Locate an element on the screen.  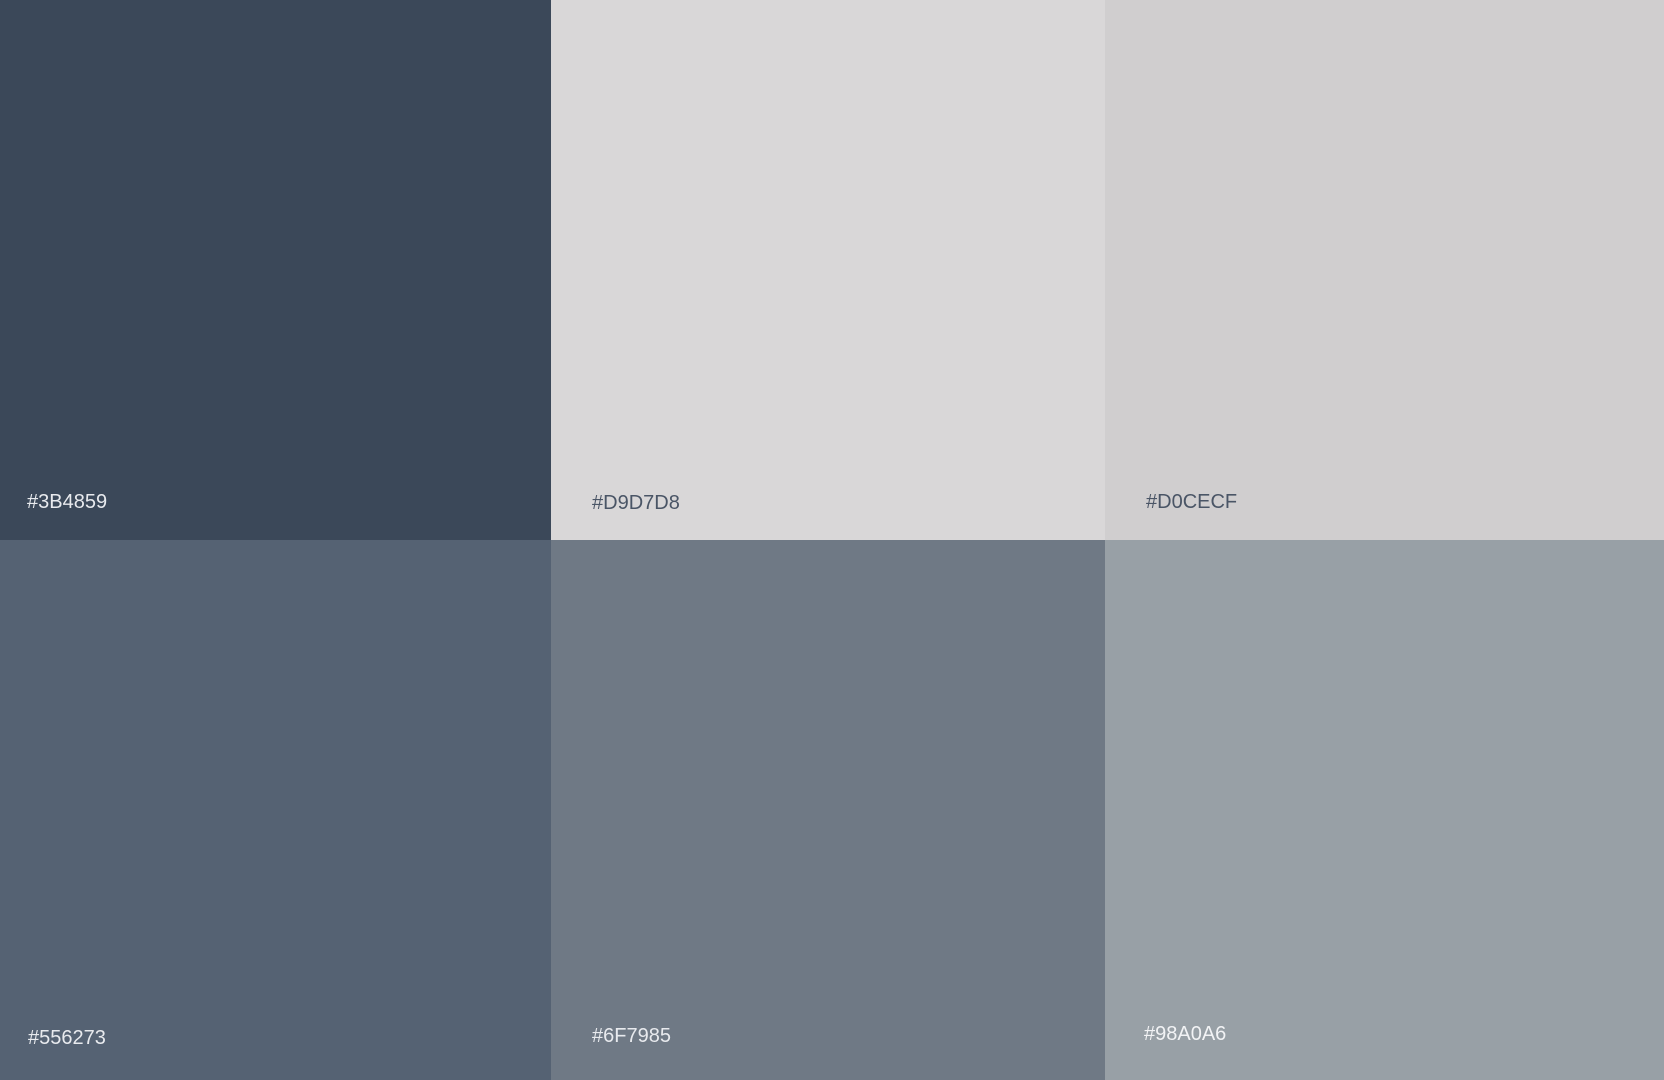
swatch-hex-label: #6F7985 is located at coordinates (631, 1036).